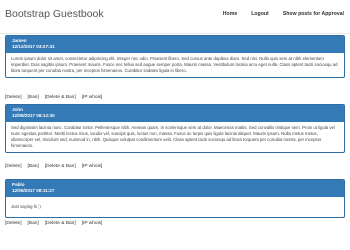 Image resolution: width=350 pixels, height=250 pixels. Describe the element at coordinates (33, 190) in the screenshot. I see `entry-date: 12/05/2017 08:11:27` at that location.